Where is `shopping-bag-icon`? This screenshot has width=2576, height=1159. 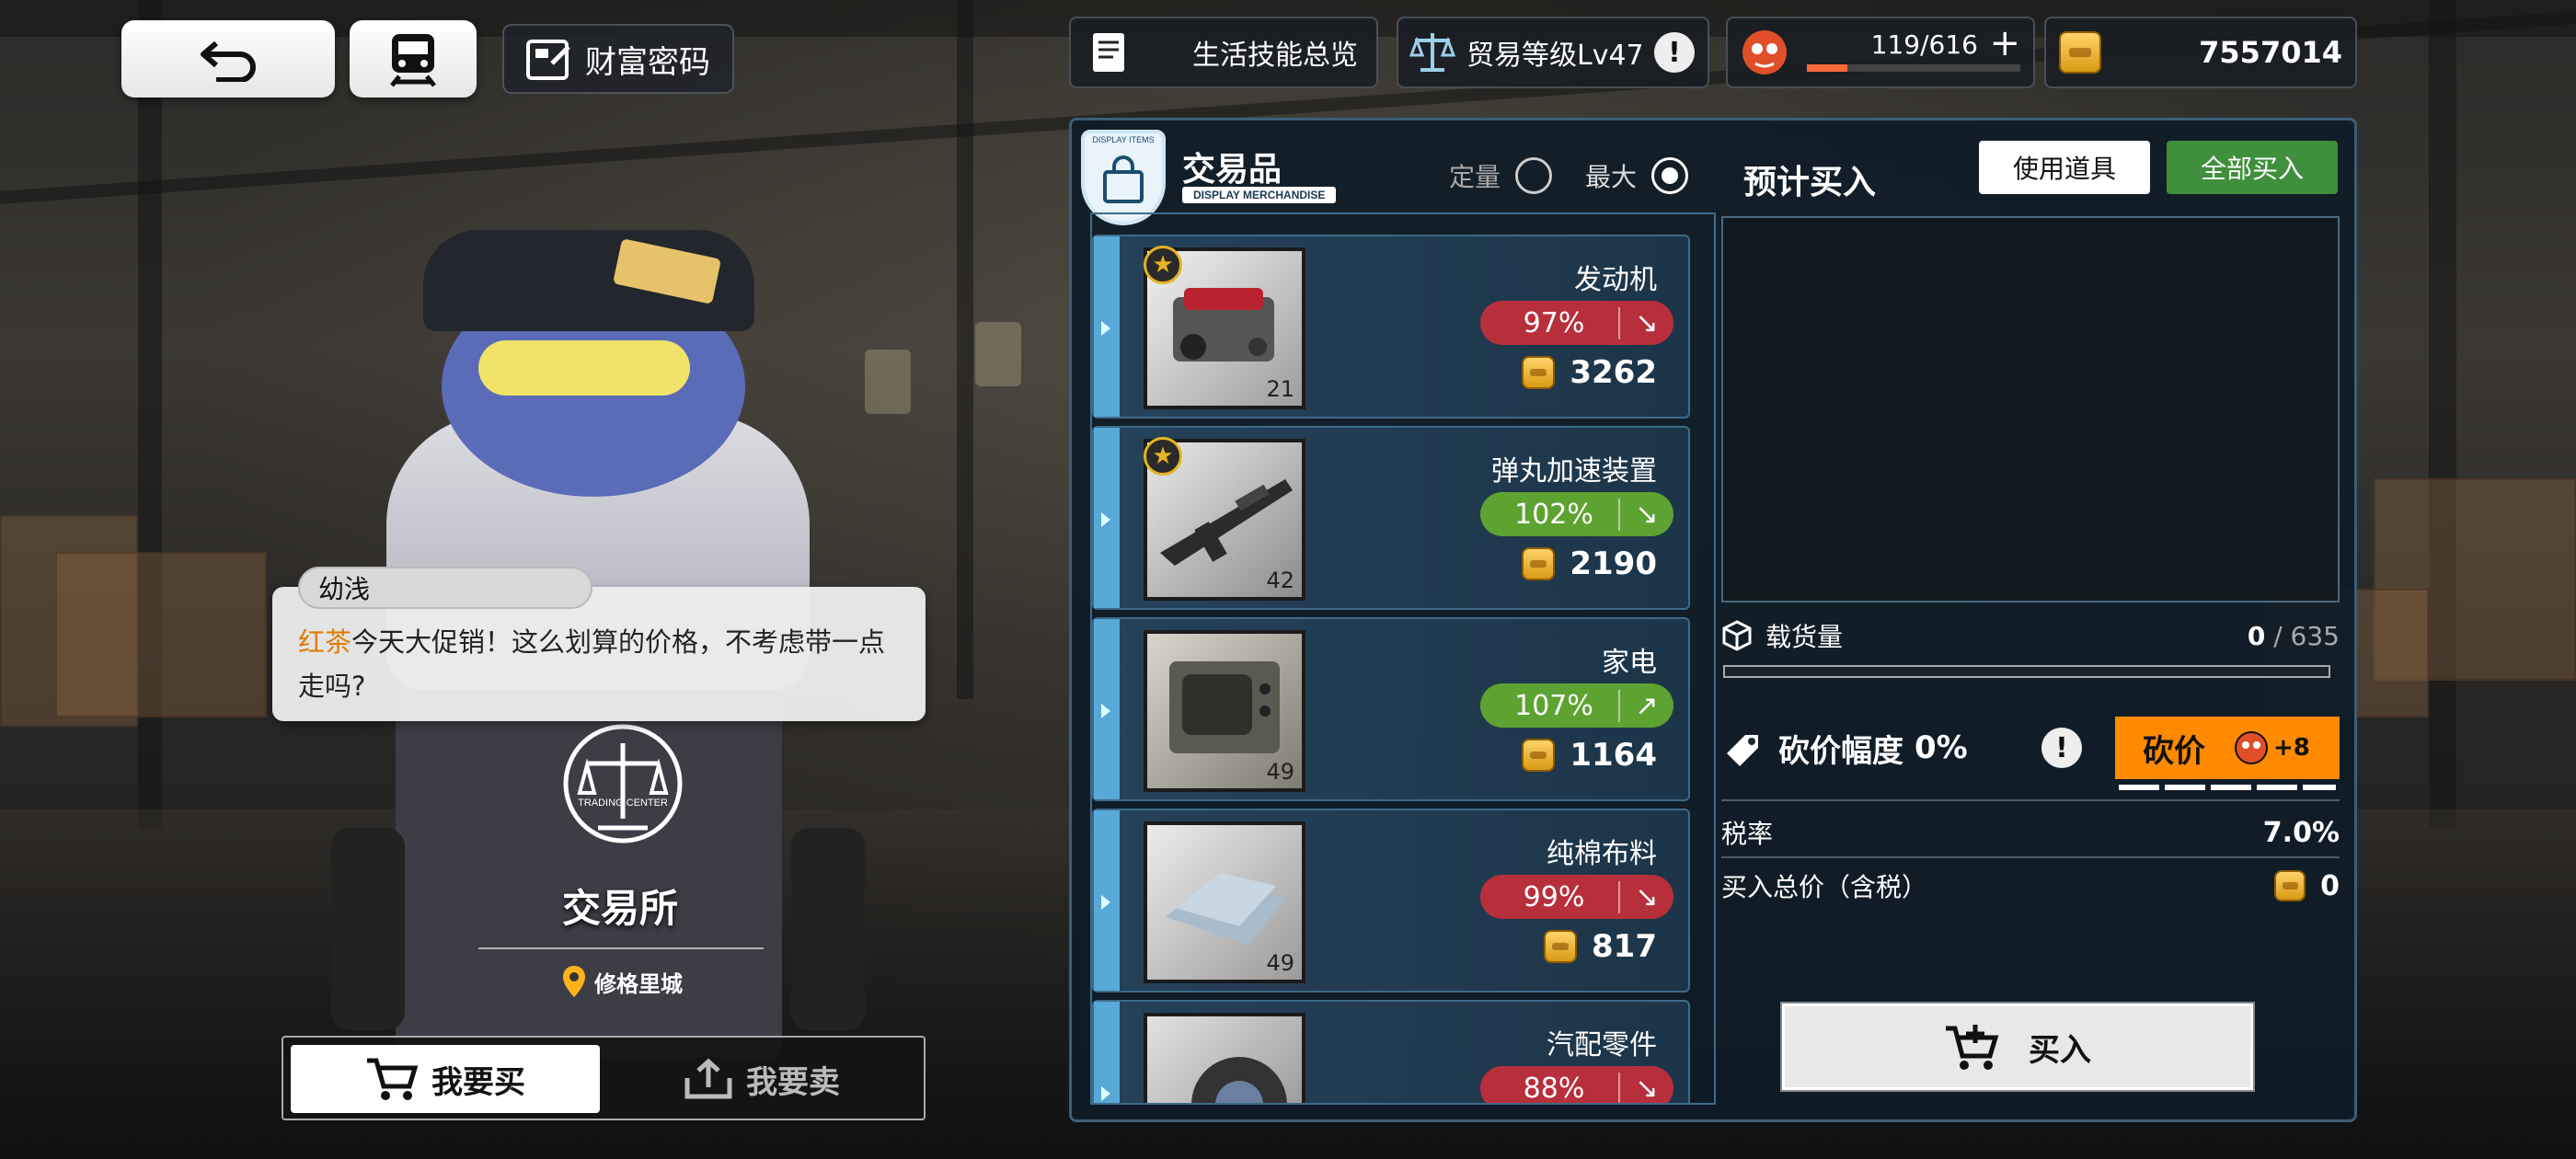
shopping-bag-icon is located at coordinates (1123, 179).